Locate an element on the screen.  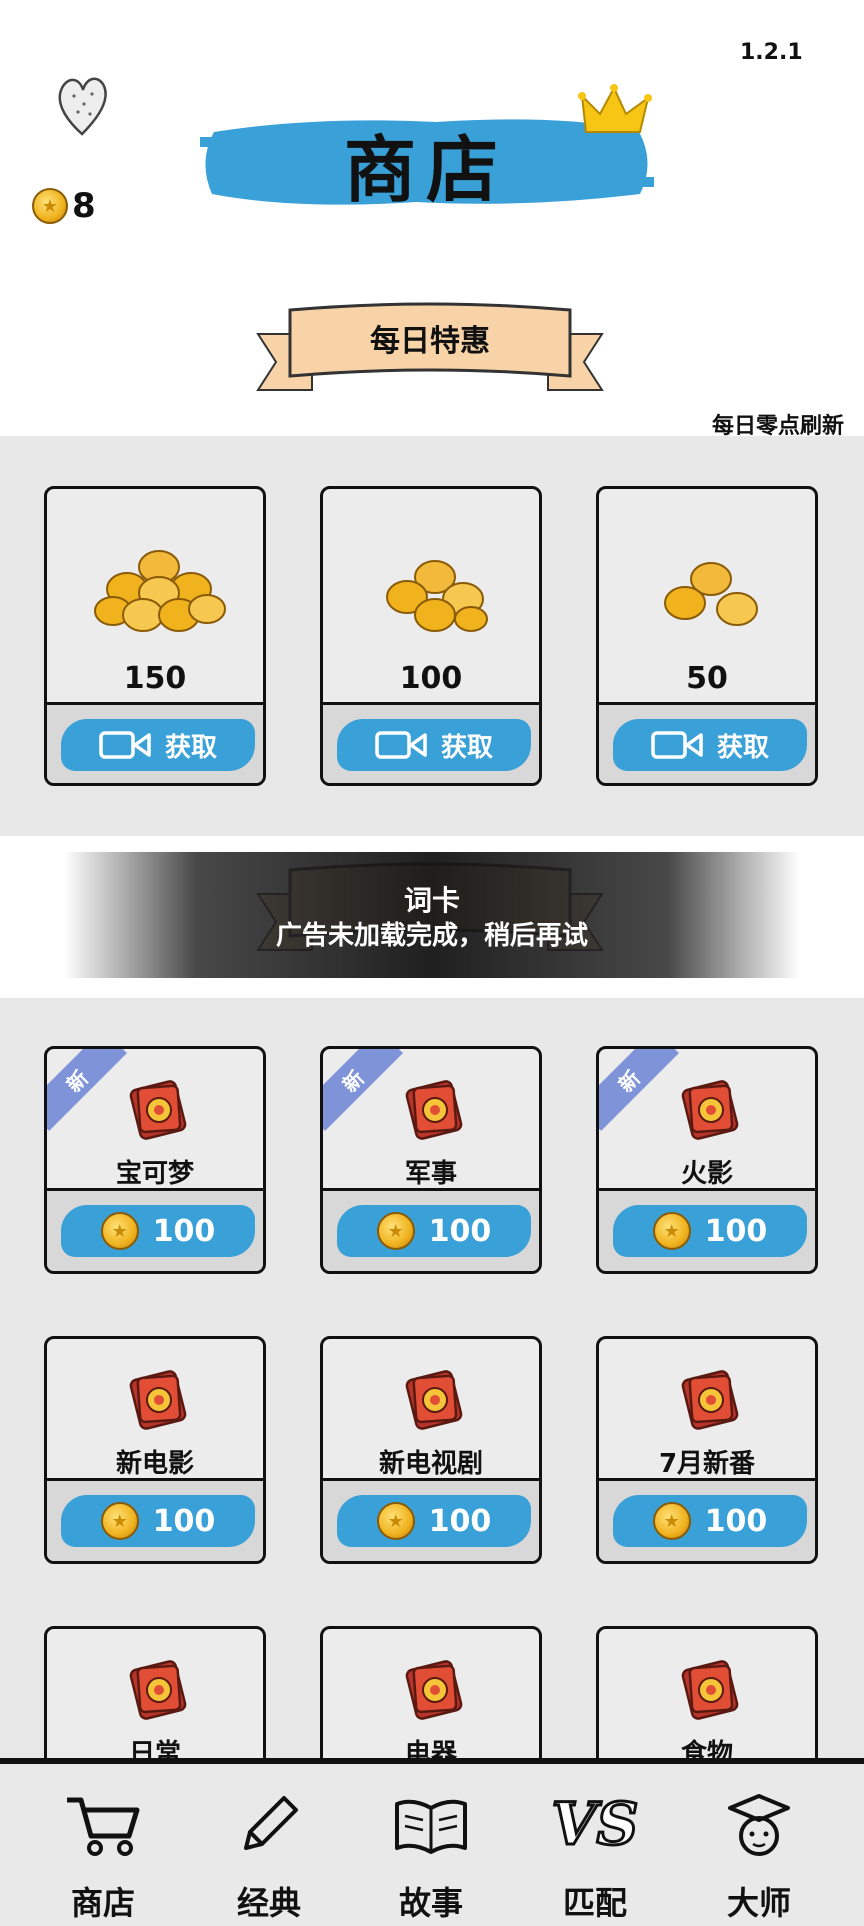
nav-label: 匹配 is located at coordinates (594, 1903).